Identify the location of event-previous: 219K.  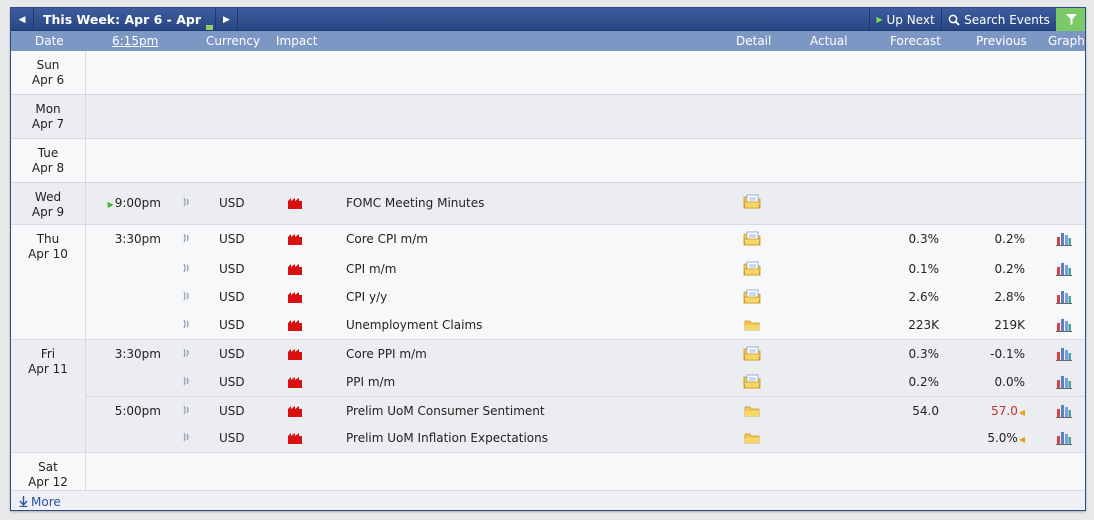
(1009, 325).